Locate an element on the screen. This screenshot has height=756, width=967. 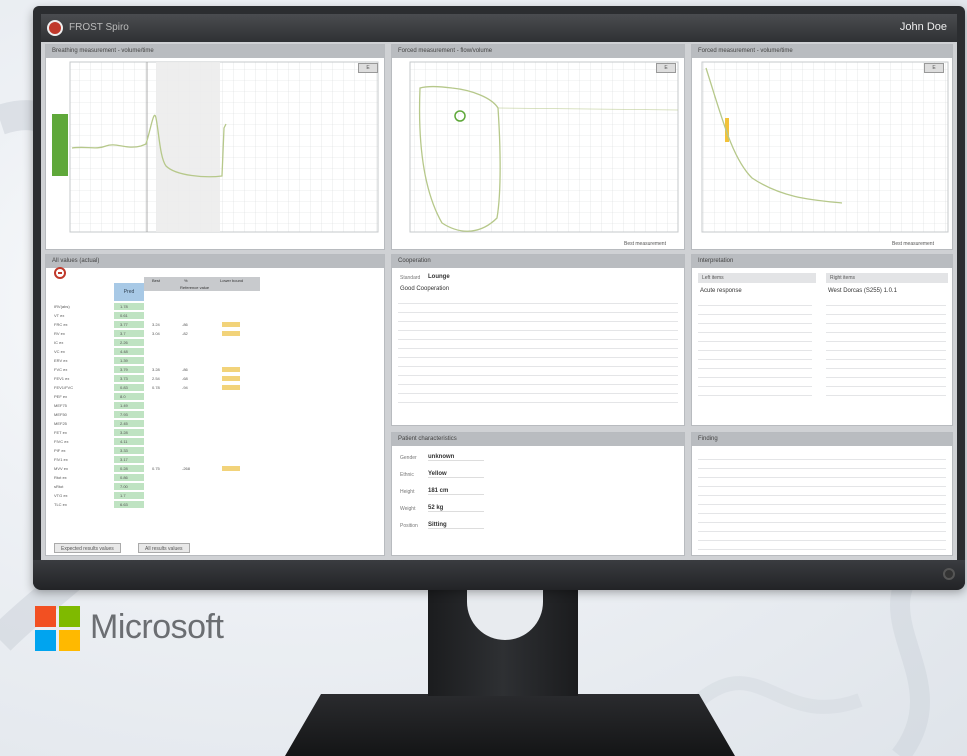
pct-column-label: % is located at coordinates (186, 280).